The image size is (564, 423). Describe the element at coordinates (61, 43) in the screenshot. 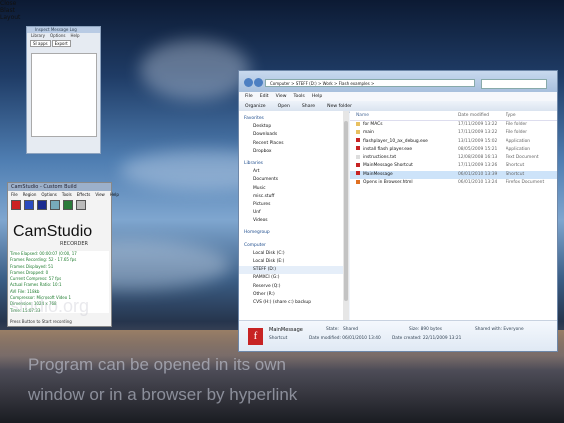

I see `tab-export: Export` at that location.